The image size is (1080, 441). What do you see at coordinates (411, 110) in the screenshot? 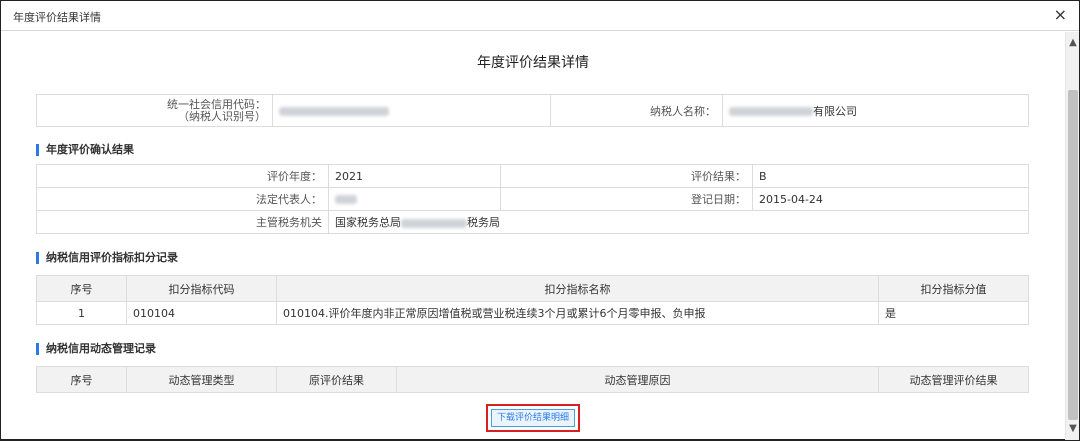
I see `credit-code-value` at bounding box center [411, 110].